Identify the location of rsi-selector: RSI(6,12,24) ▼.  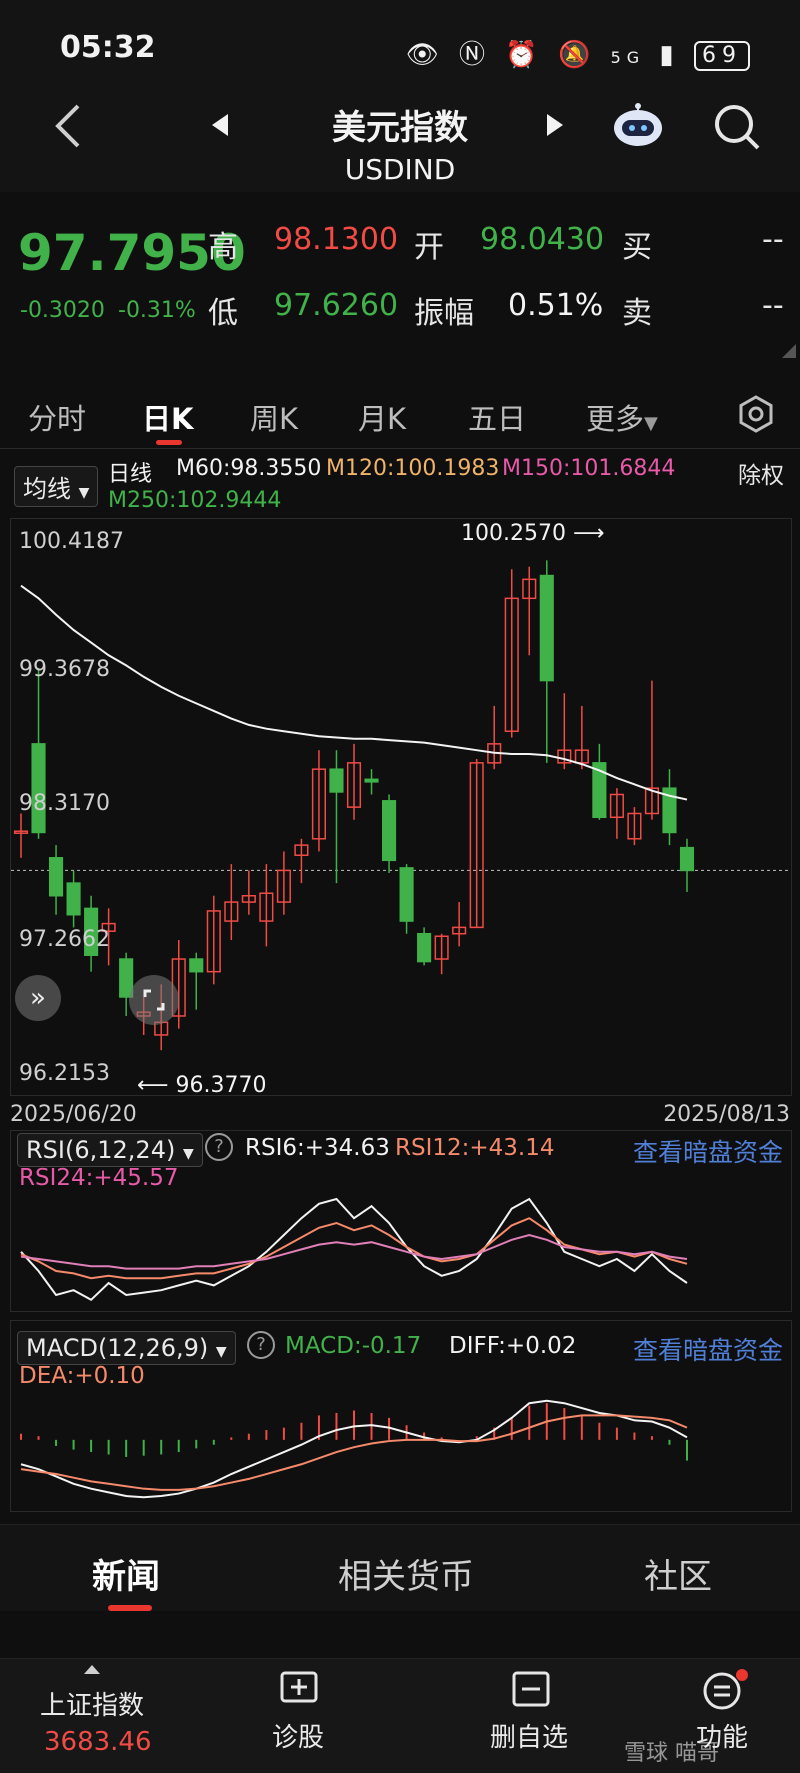
(110, 1150).